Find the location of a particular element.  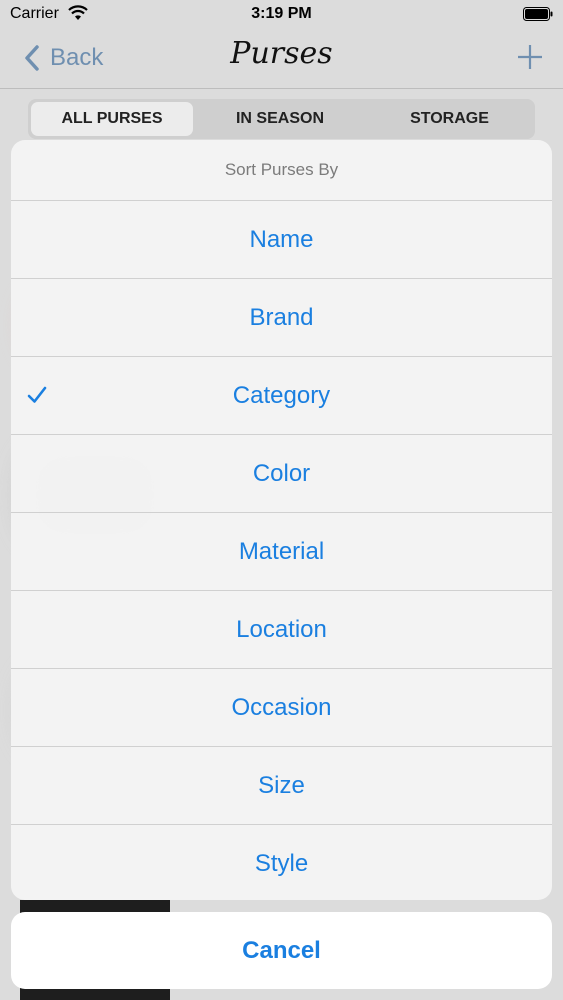

cancel-label: Cancel is located at coordinates (281, 950).